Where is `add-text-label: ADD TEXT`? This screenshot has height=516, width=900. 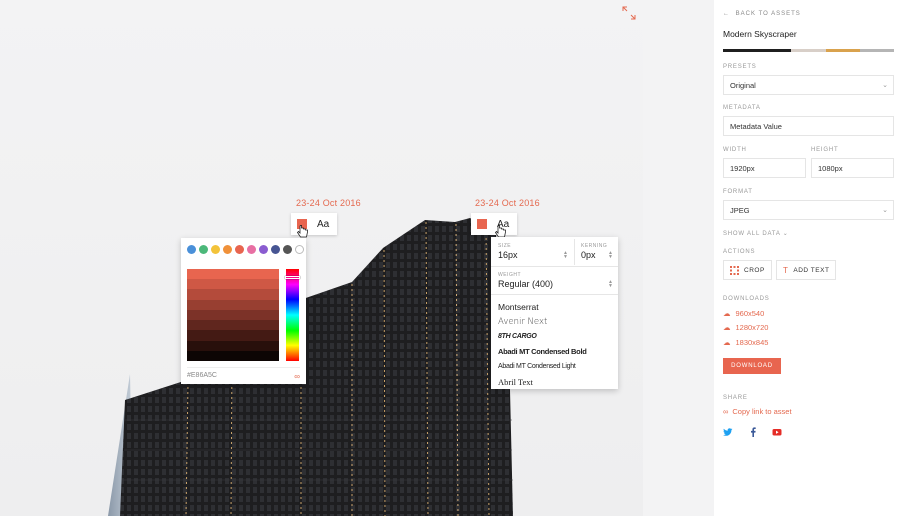 add-text-label: ADD TEXT is located at coordinates (811, 270).